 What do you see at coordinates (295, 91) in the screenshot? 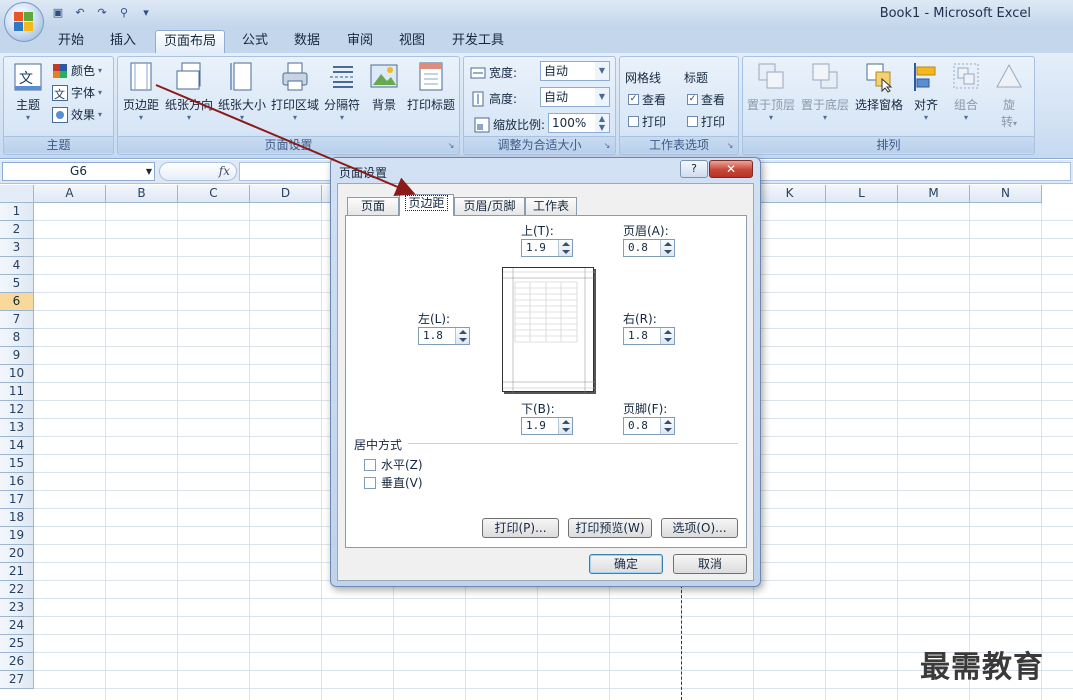
I see `print-area-button: 打印区域 ▾` at bounding box center [295, 91].